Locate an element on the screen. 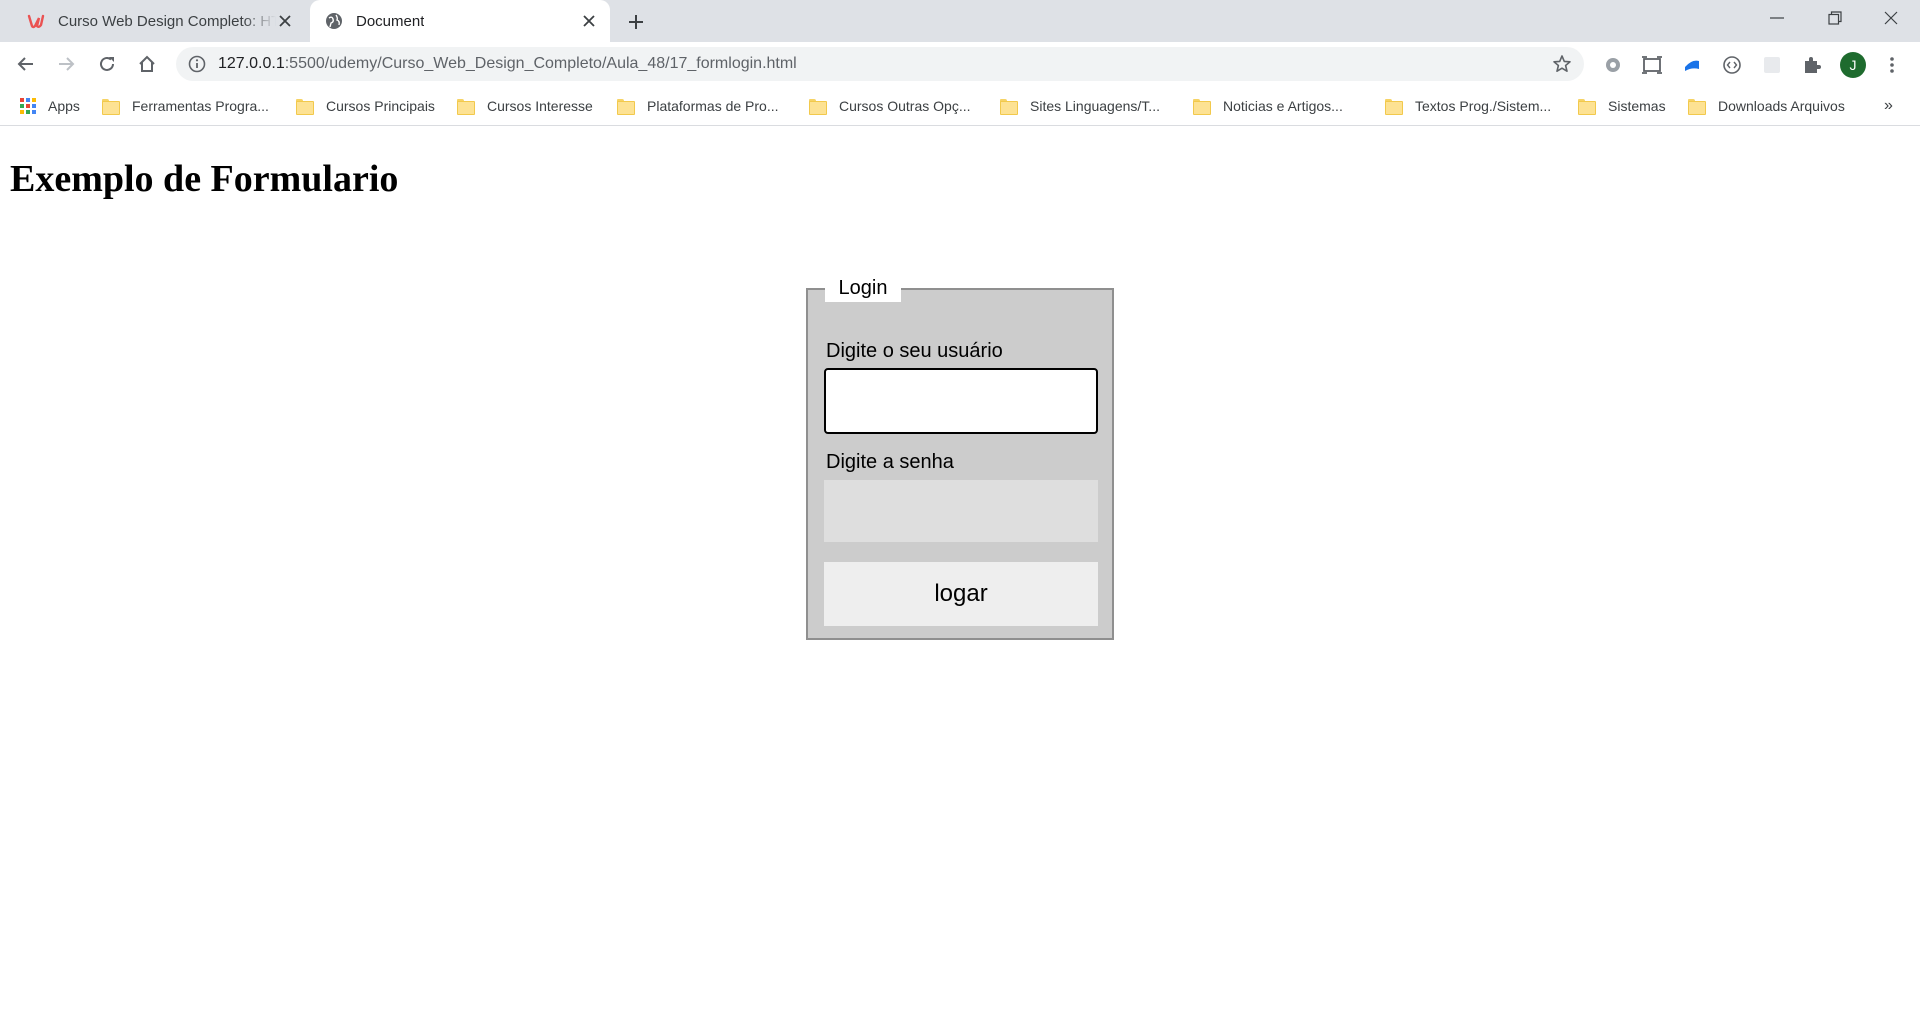 The height and width of the screenshot is (1030, 1920). username-input is located at coordinates (961, 401).